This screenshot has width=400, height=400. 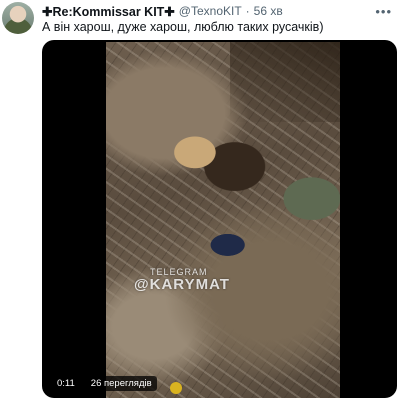 What do you see at coordinates (121, 383) in the screenshot?
I see `view-count: 26 переглядів` at bounding box center [121, 383].